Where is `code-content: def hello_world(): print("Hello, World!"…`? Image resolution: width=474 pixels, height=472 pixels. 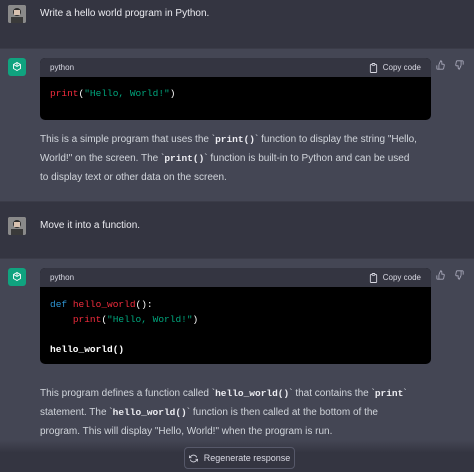
code-content: def hello_world(): print("Hello, World!"… is located at coordinates (235, 325).